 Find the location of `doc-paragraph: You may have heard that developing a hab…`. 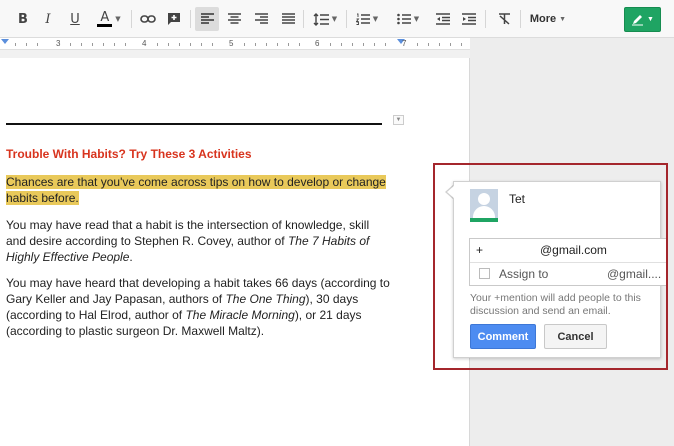

doc-paragraph: You may have heard that developing a hab… is located at coordinates (201, 307).